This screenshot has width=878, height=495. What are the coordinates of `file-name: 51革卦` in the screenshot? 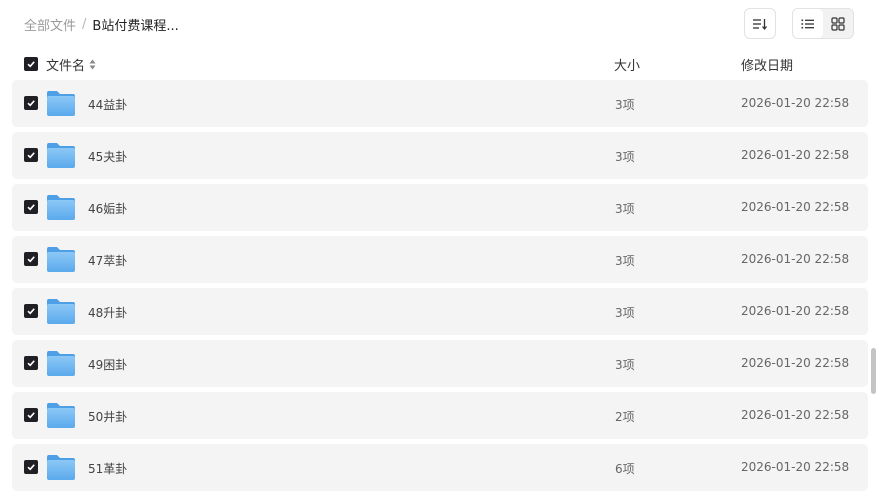 It's located at (107, 468).